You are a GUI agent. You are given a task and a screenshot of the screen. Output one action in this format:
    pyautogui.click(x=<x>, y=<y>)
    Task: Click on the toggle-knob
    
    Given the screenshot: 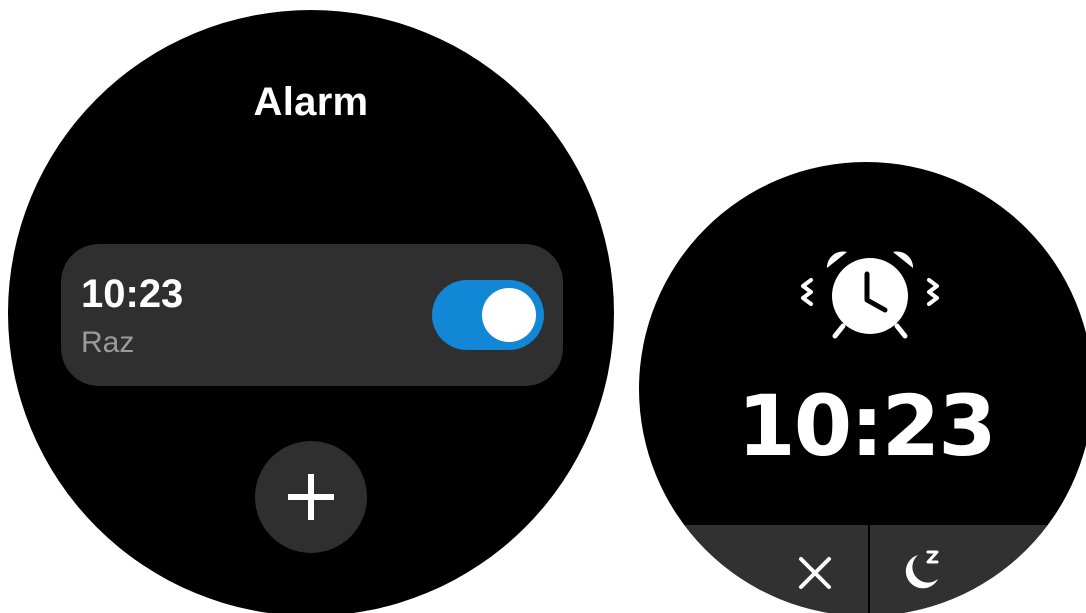 What is the action you would take?
    pyautogui.click(x=509, y=315)
    